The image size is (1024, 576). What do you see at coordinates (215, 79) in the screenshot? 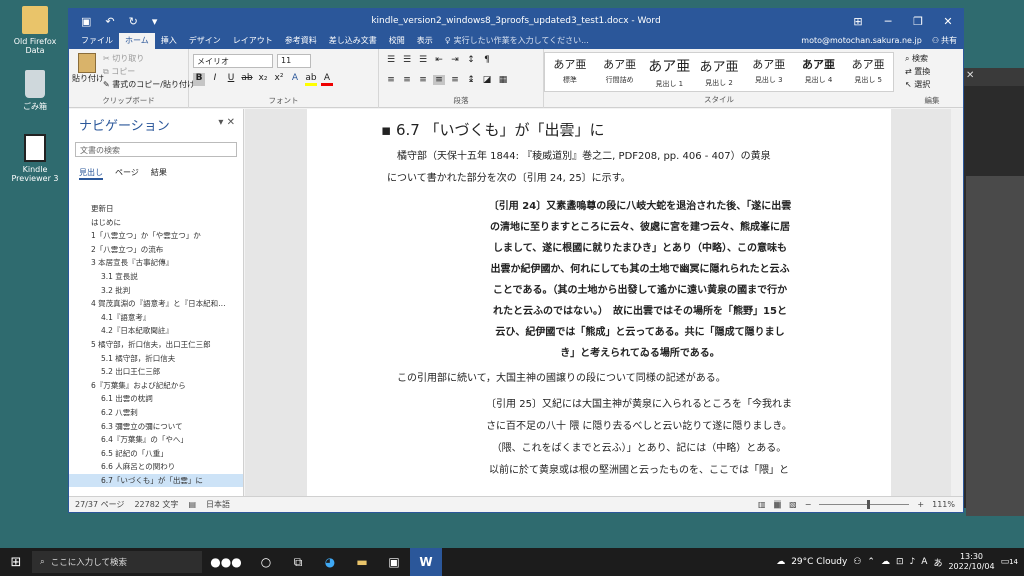
I see `italic-icon: I` at bounding box center [215, 79].